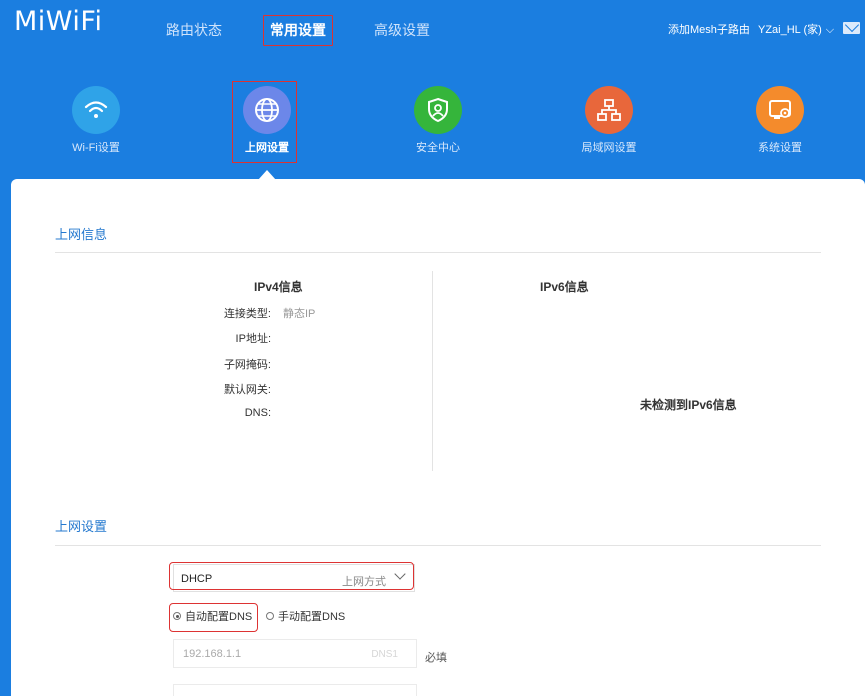 This screenshot has width=865, height=696. I want to click on radio-selected-icon, so click(177, 616).